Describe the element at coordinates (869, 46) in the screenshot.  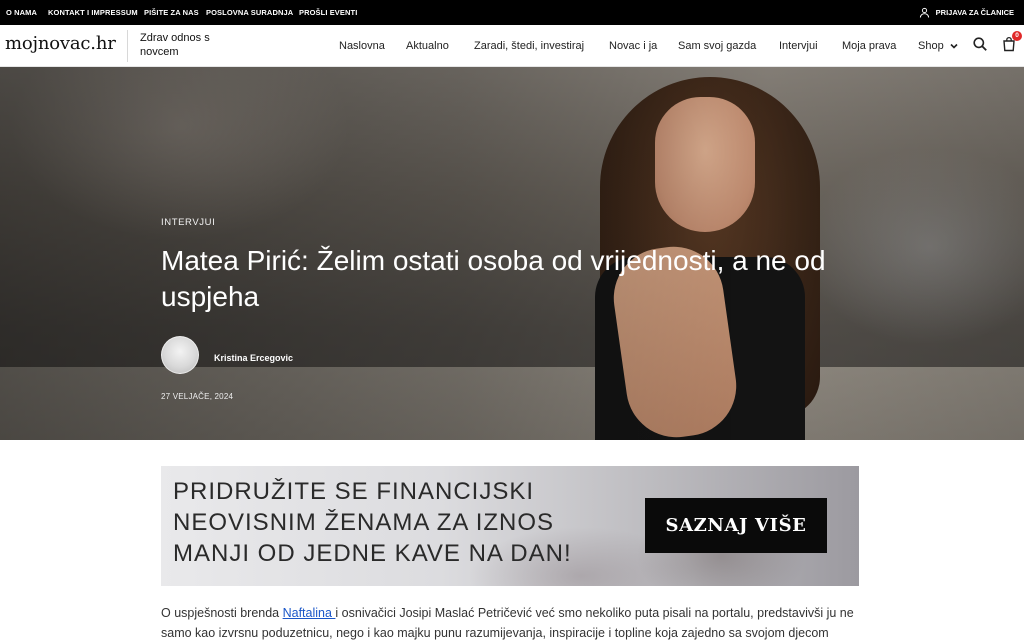
I see `nav-moja-prava: Moja prava` at that location.